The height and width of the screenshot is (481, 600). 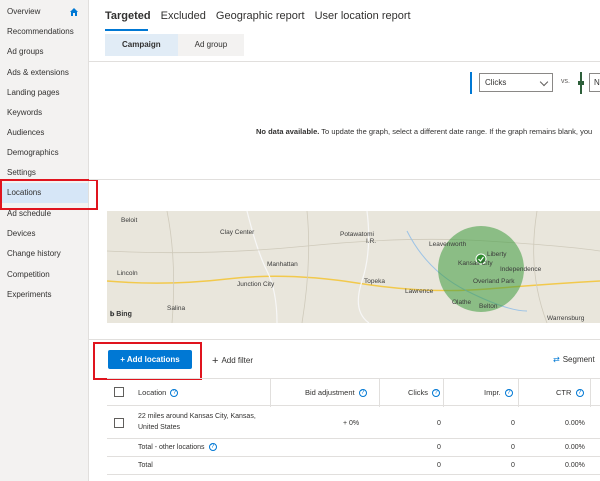 I want to click on home-icon, so click(x=74, y=12).